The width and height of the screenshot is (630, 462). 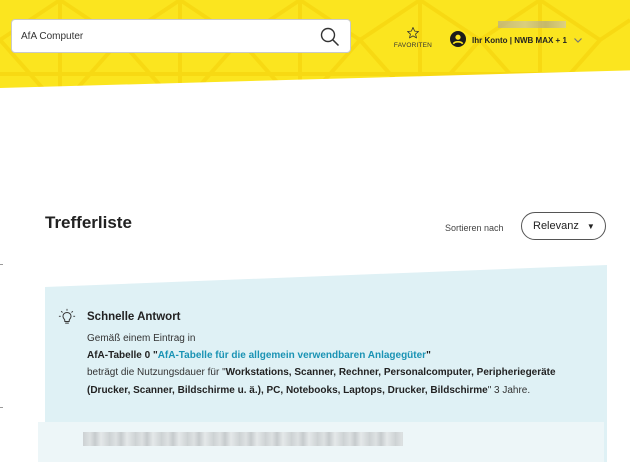 I want to click on account-menu: Ihr Konto | NWB MAX + 1, so click(x=516, y=36).